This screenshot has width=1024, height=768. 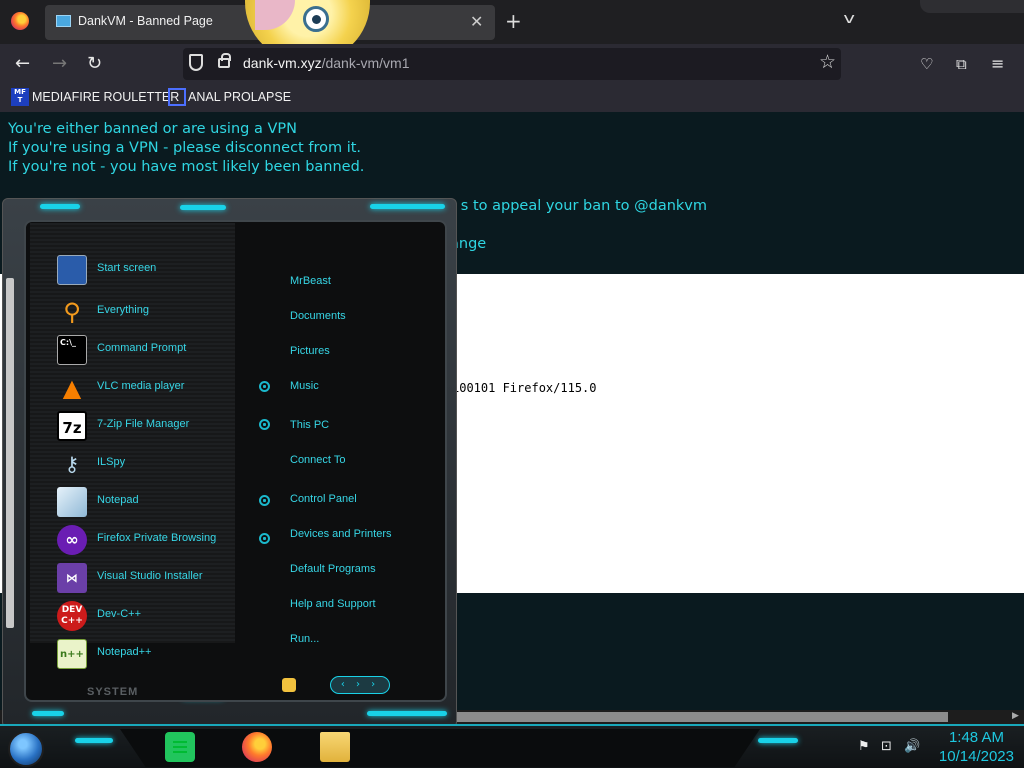 What do you see at coordinates (72, 270) in the screenshot?
I see `start-screen-icon` at bounding box center [72, 270].